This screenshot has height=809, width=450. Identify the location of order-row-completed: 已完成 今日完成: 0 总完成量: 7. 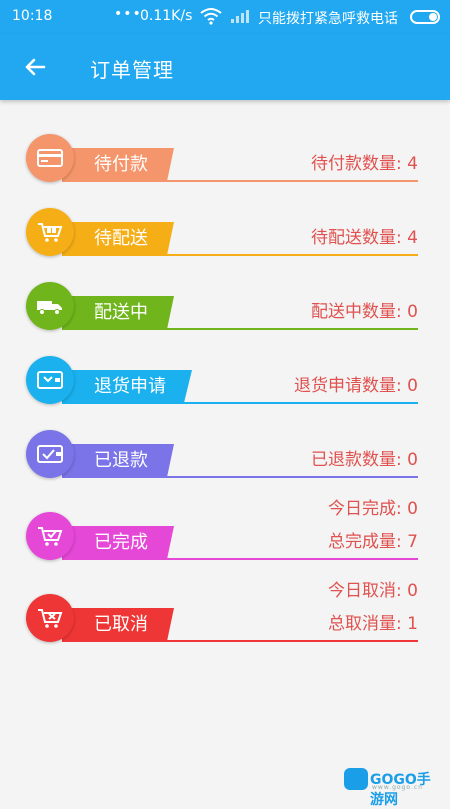
(225, 538).